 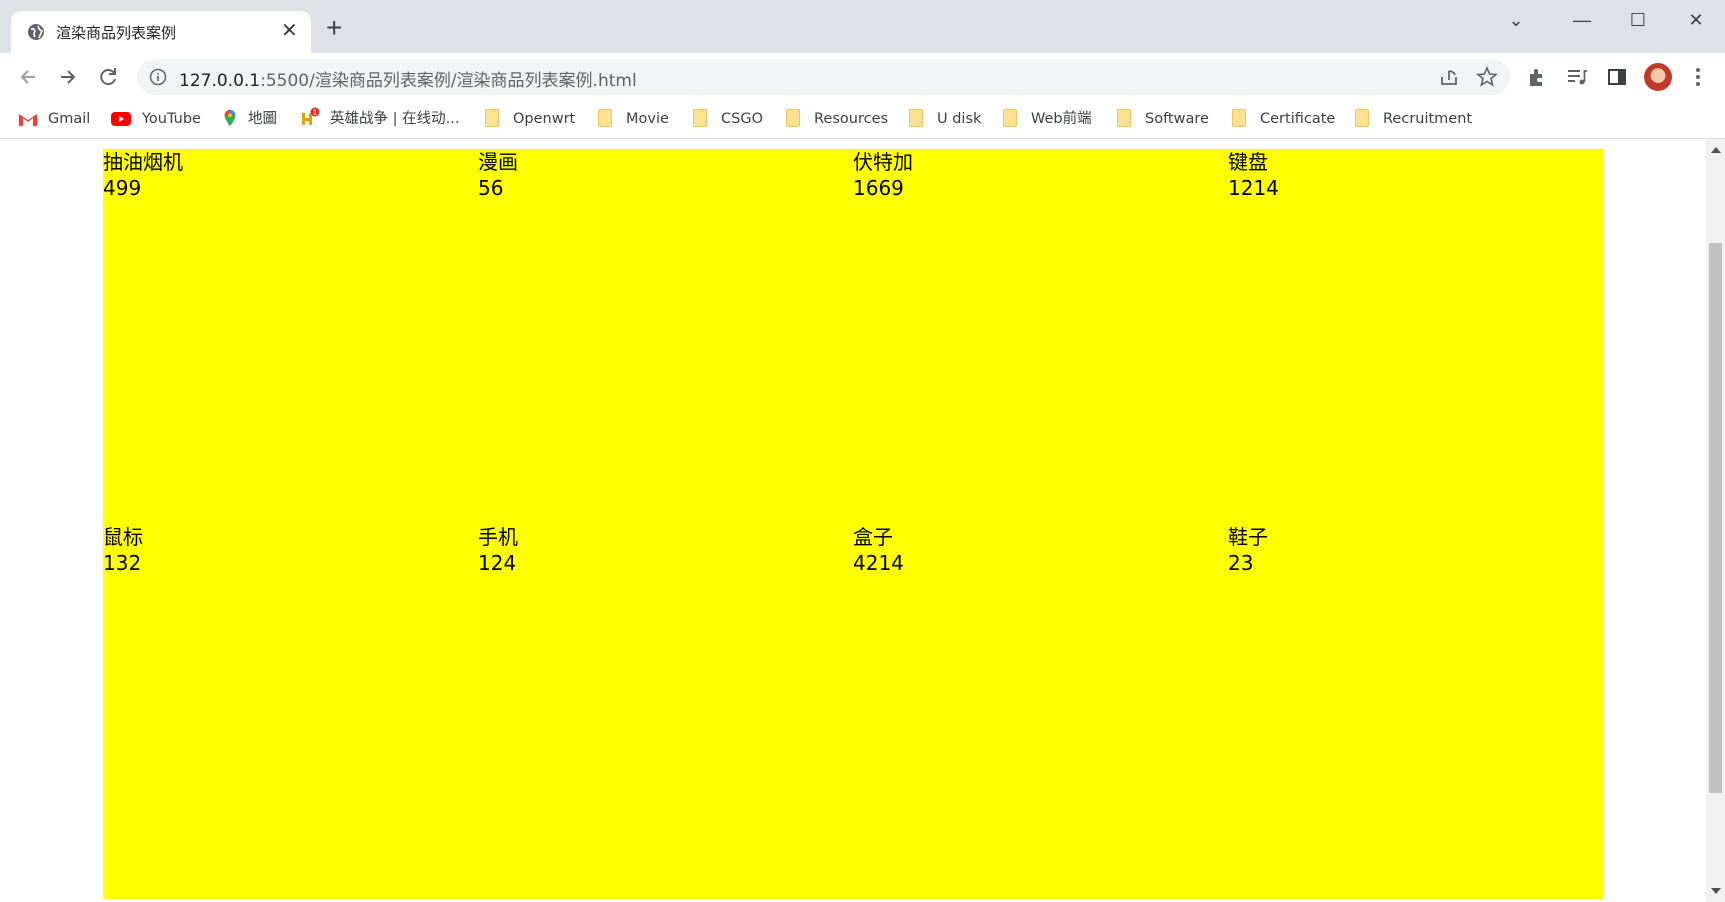 What do you see at coordinates (633, 119) in the screenshot?
I see `bookmark-folder-movie: Movie` at bounding box center [633, 119].